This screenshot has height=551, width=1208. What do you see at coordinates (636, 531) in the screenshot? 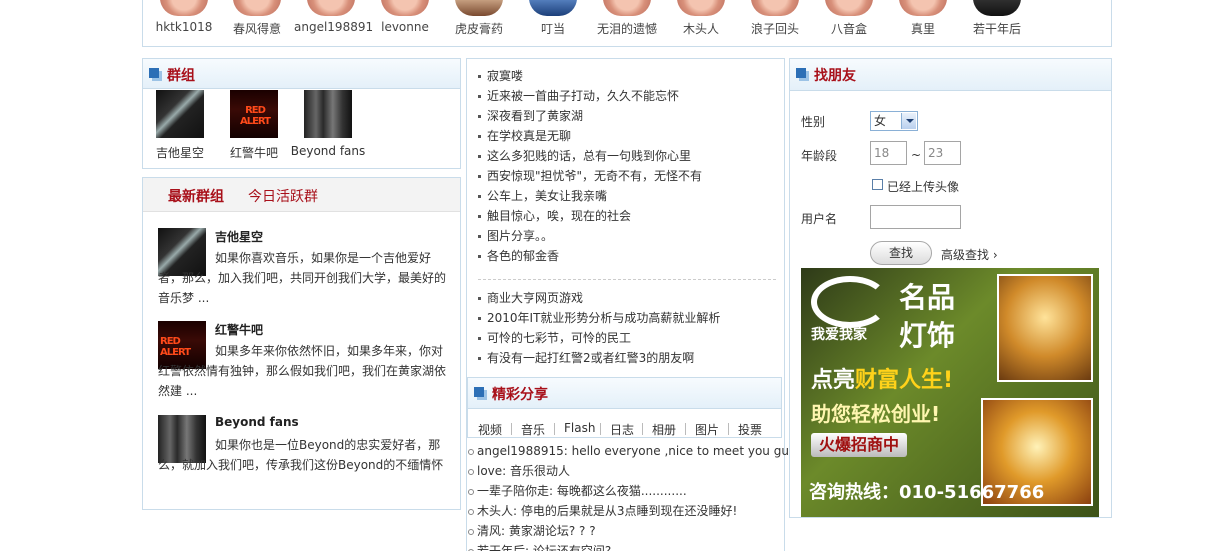
I see `feed-item: 清风: 黄家湖论坛? ? ?` at bounding box center [636, 531].